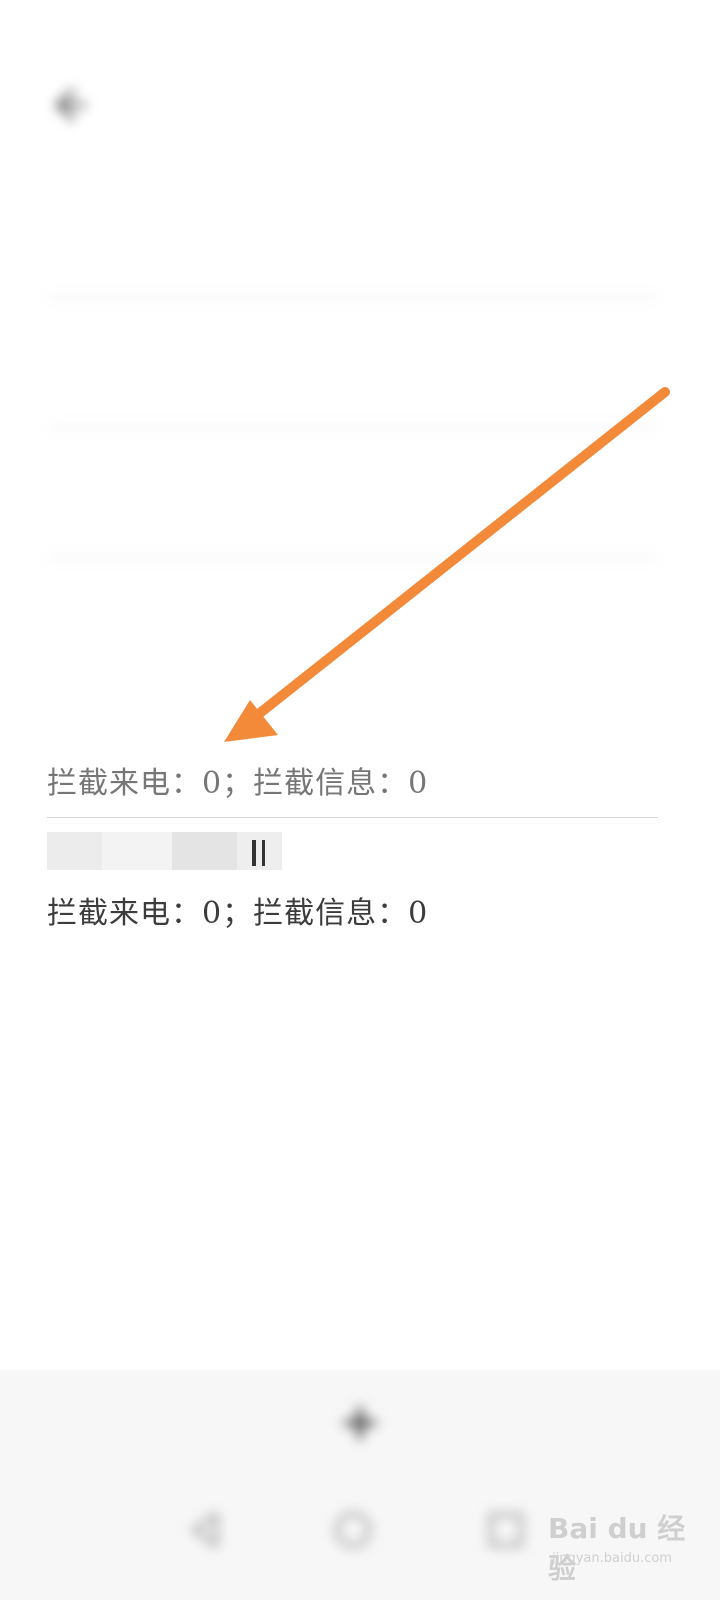  What do you see at coordinates (360, 105) in the screenshot?
I see `app-header` at bounding box center [360, 105].